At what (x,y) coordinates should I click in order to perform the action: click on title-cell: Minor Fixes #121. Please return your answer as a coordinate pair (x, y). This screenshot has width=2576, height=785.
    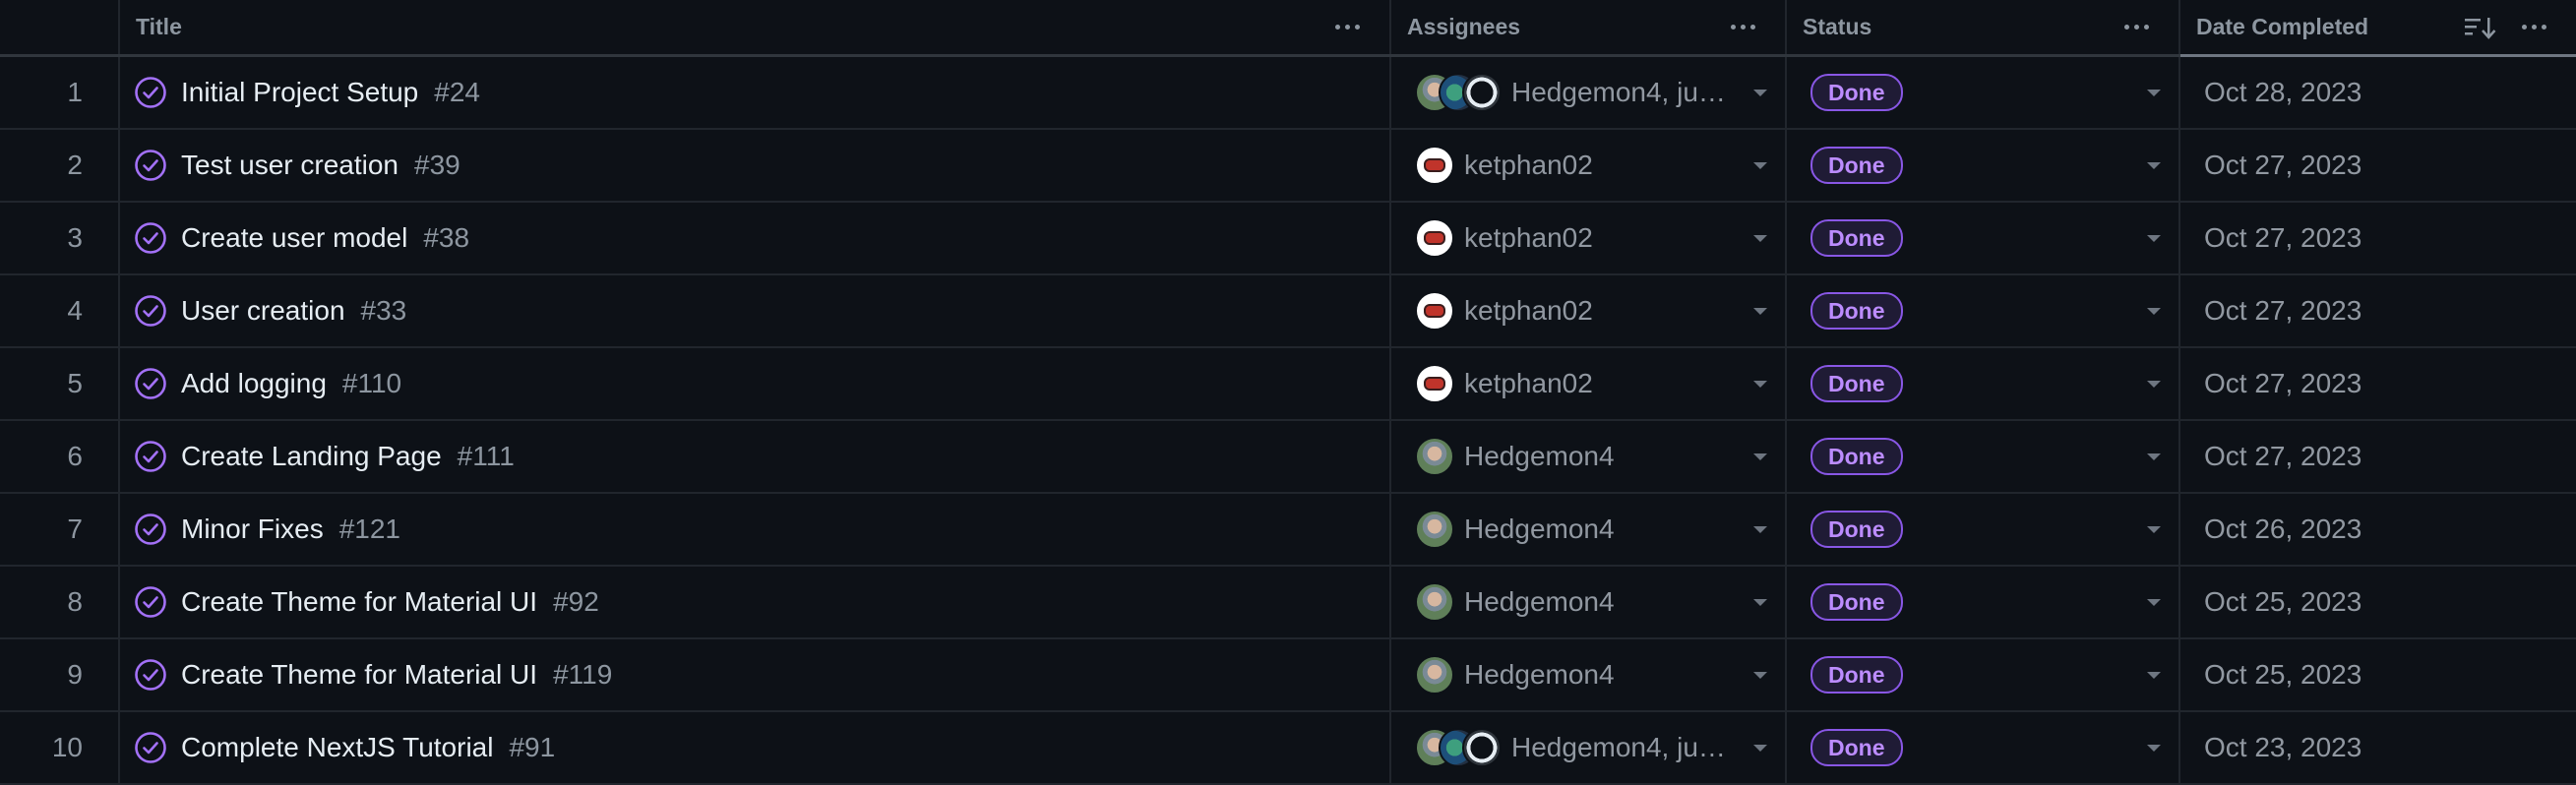
    Looking at the image, I should click on (755, 529).